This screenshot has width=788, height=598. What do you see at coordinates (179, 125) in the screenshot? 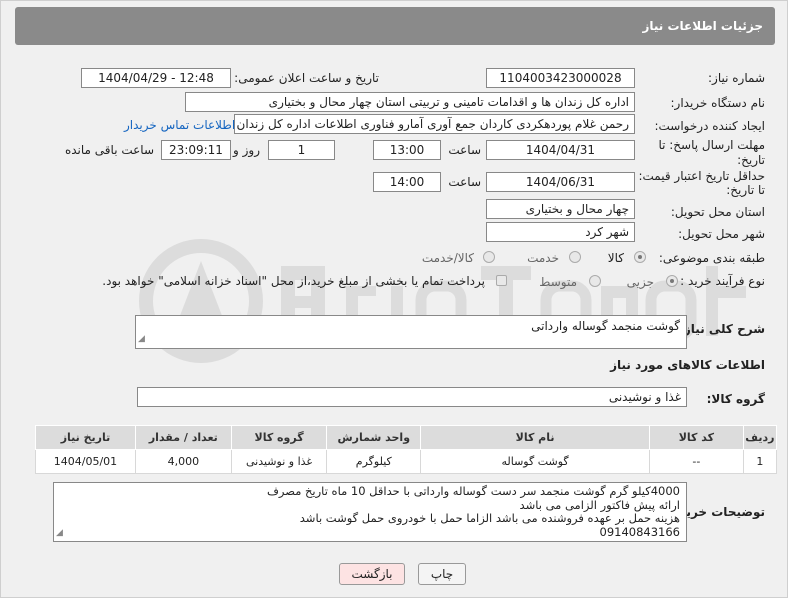
I see `buyer-contact-link: اطلاعات تماس خریدار` at bounding box center [179, 125].